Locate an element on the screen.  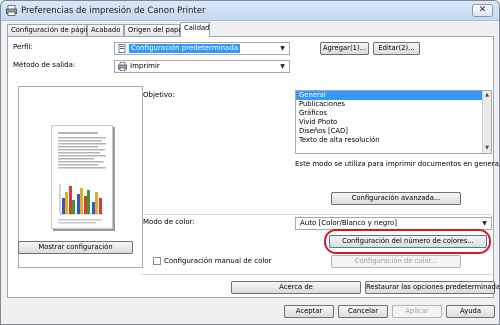
tab-finishing: Acabado is located at coordinates (105, 30).